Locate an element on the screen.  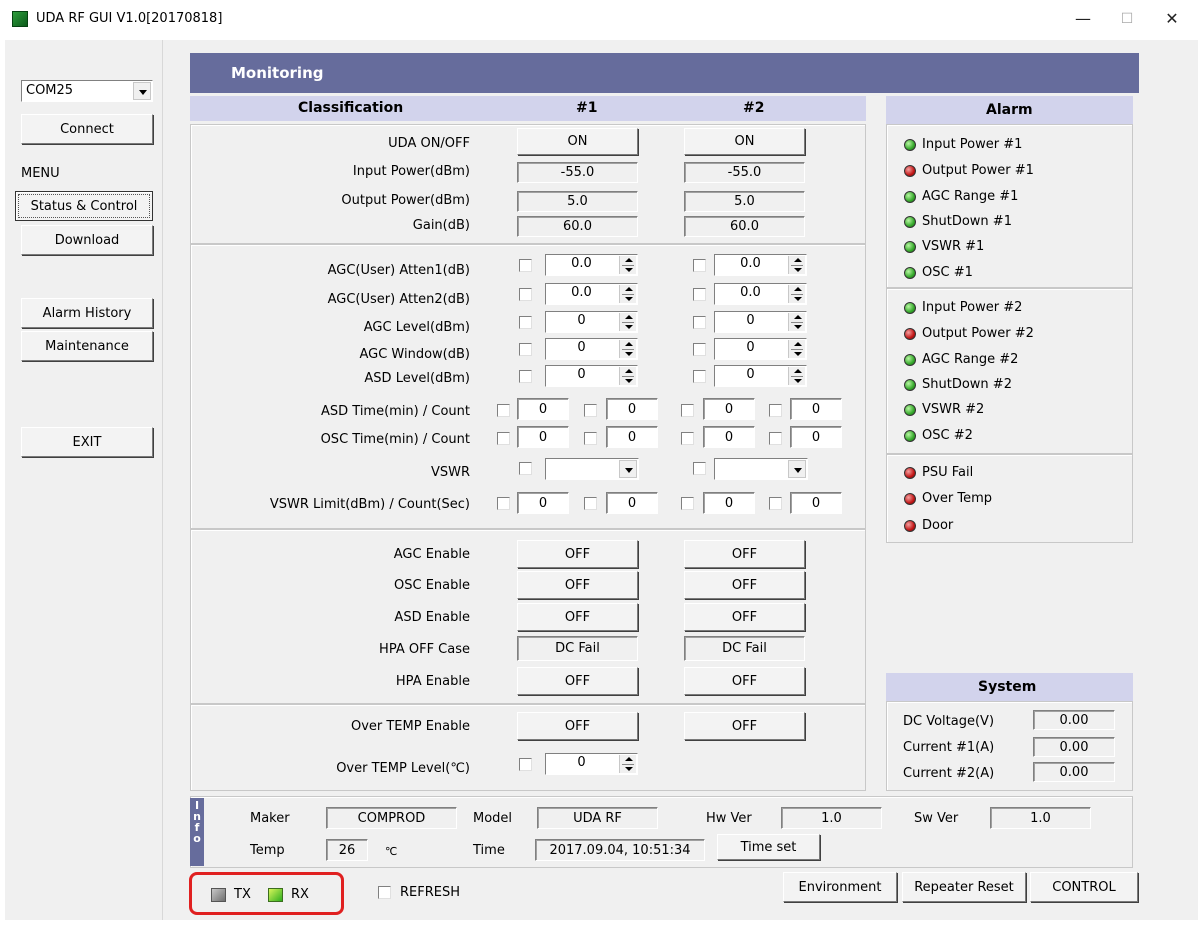
info-letter: o is located at coordinates (197, 838).